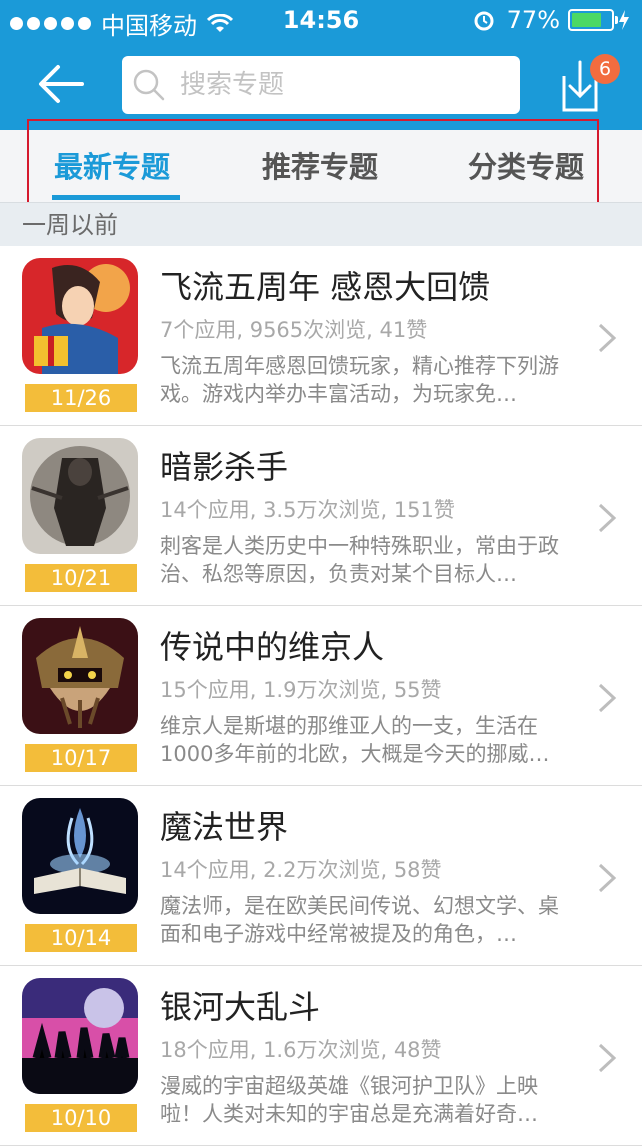  What do you see at coordinates (624, 20) in the screenshot?
I see `charging-icon` at bounding box center [624, 20].